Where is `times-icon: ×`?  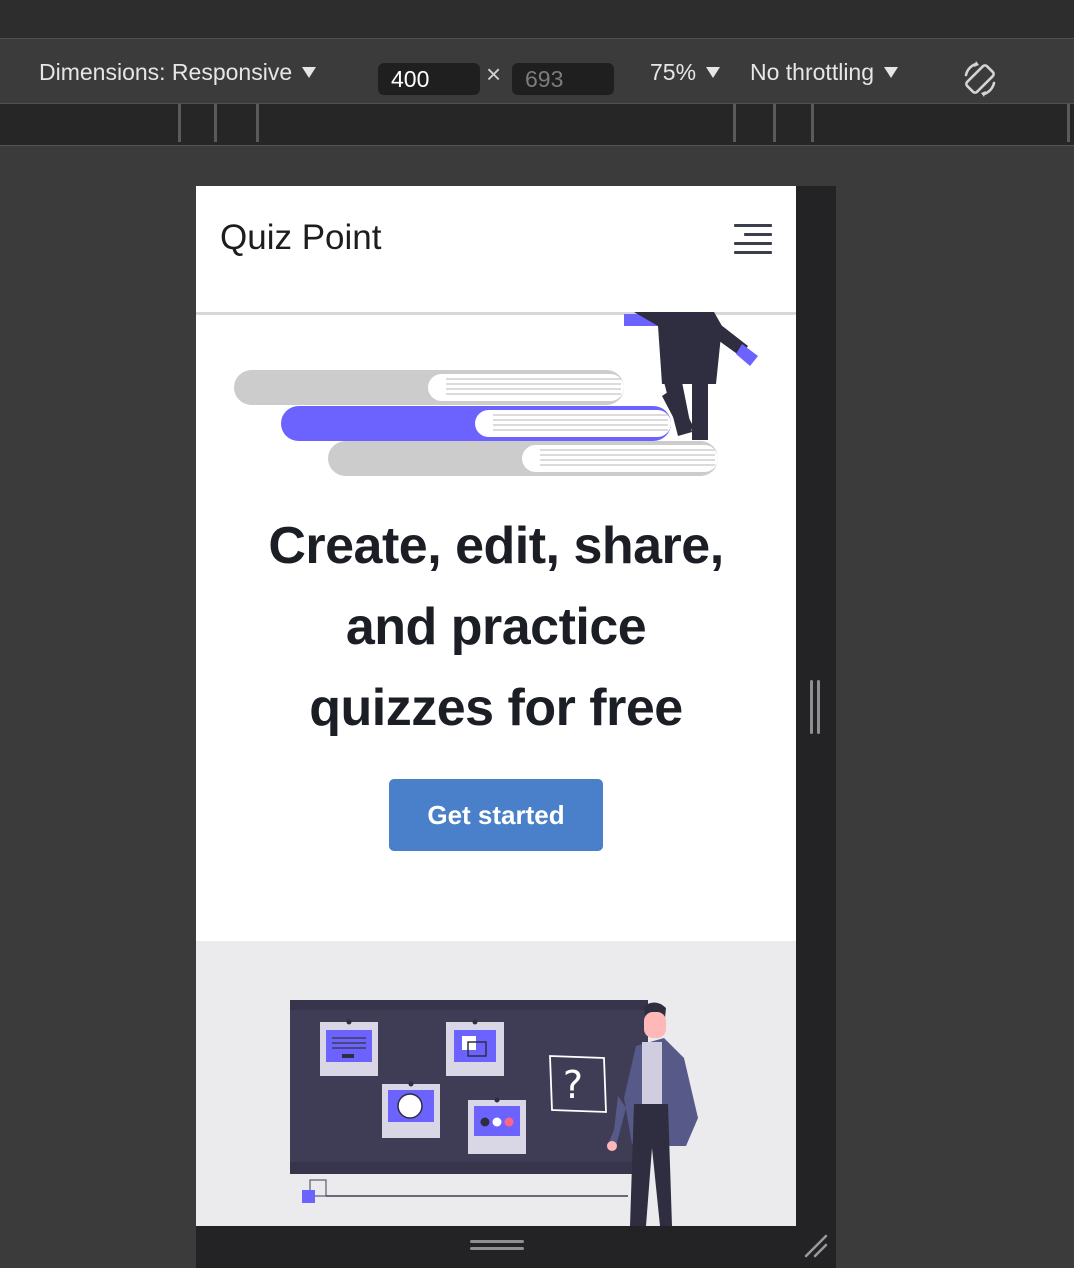 times-icon: × is located at coordinates (494, 74).